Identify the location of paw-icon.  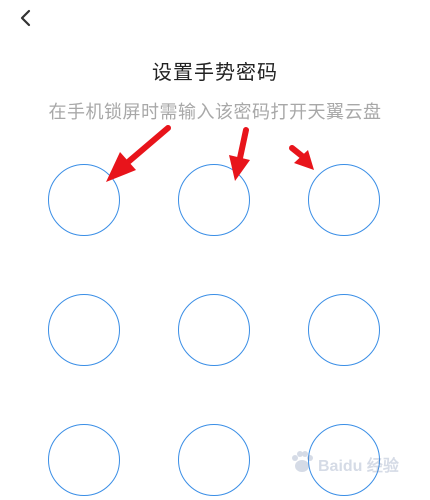
(302, 461).